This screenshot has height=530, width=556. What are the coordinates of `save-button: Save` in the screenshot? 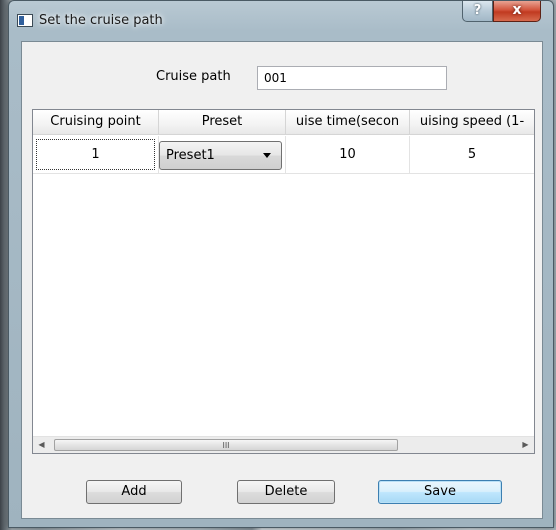 It's located at (440, 492).